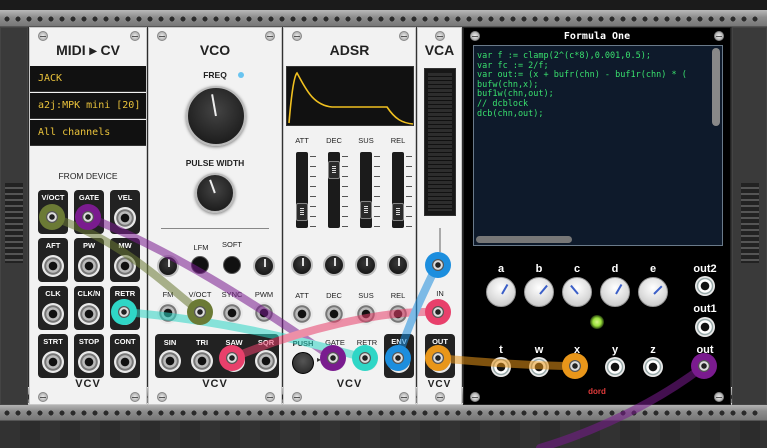 The height and width of the screenshot is (448, 767). Describe the element at coordinates (88, 176) in the screenshot. I see `from-device-label: FROM DEVICE` at that location.